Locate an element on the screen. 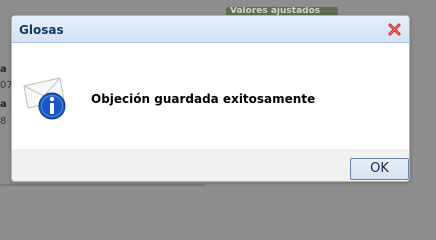  background-divider is located at coordinates (102, 185).